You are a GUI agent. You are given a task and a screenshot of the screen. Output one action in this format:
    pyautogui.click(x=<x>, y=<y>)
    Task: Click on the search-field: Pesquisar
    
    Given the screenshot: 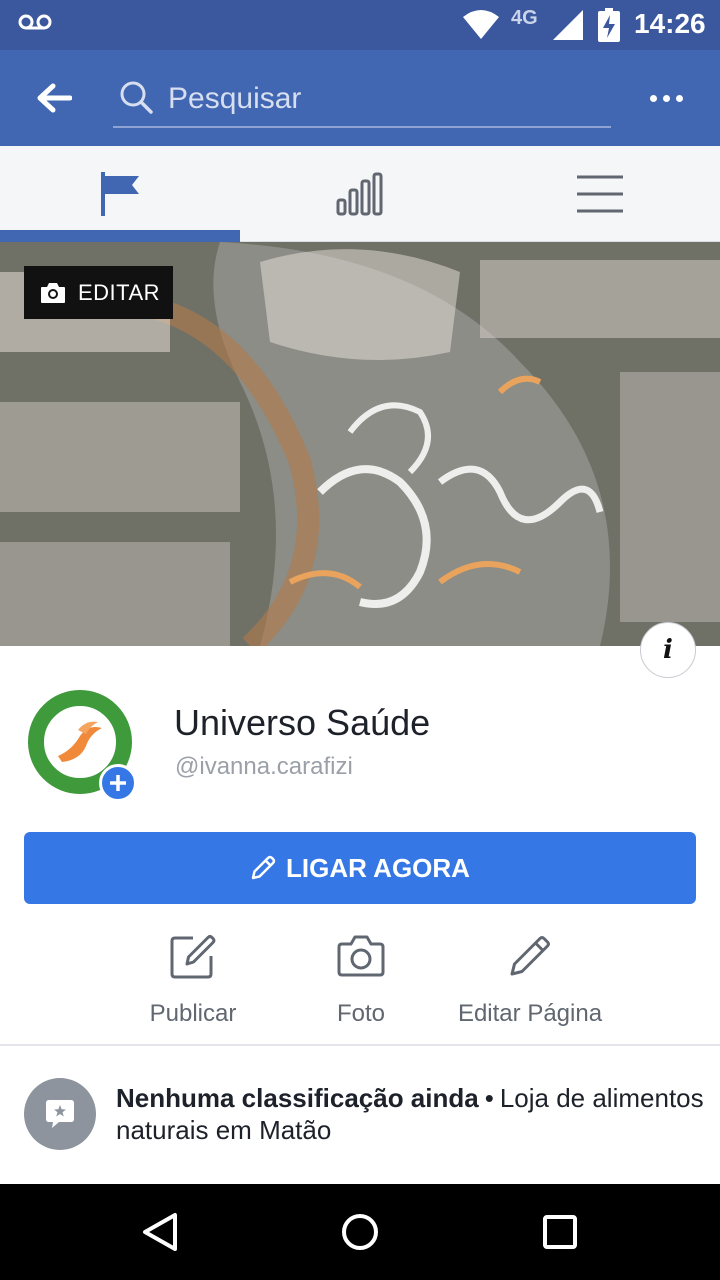 What is the action you would take?
    pyautogui.click(x=362, y=100)
    